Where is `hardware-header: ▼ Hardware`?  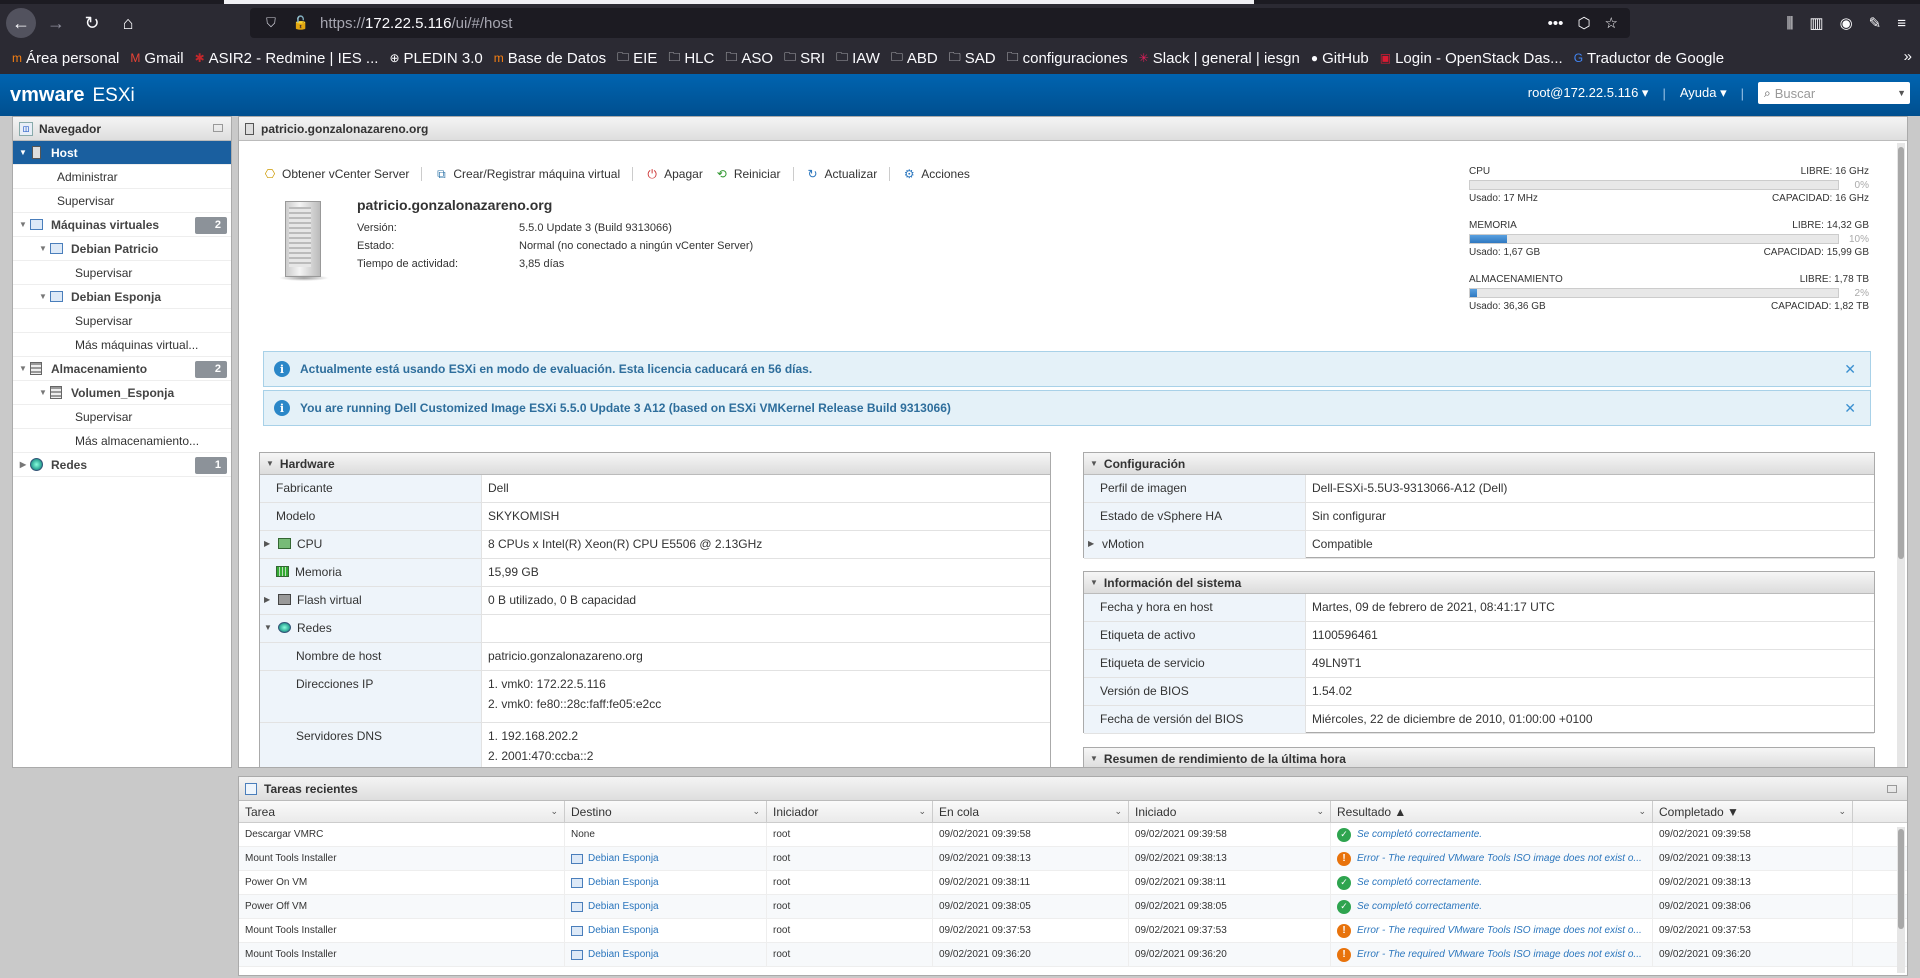
hardware-header: ▼ Hardware is located at coordinates (655, 464).